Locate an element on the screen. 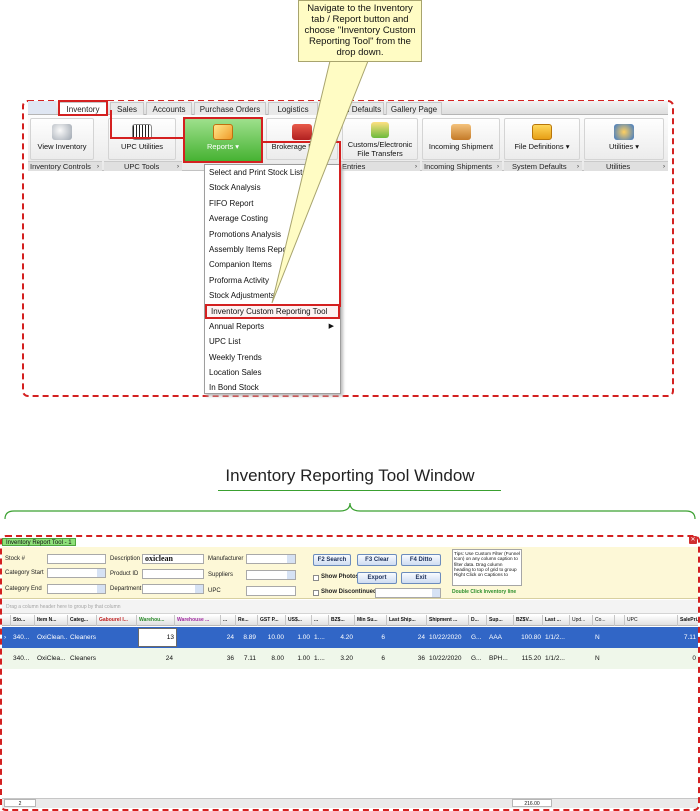 This screenshot has width=700, height=811. menu-item-stock-analysis: Stock Analysis is located at coordinates (272, 187).